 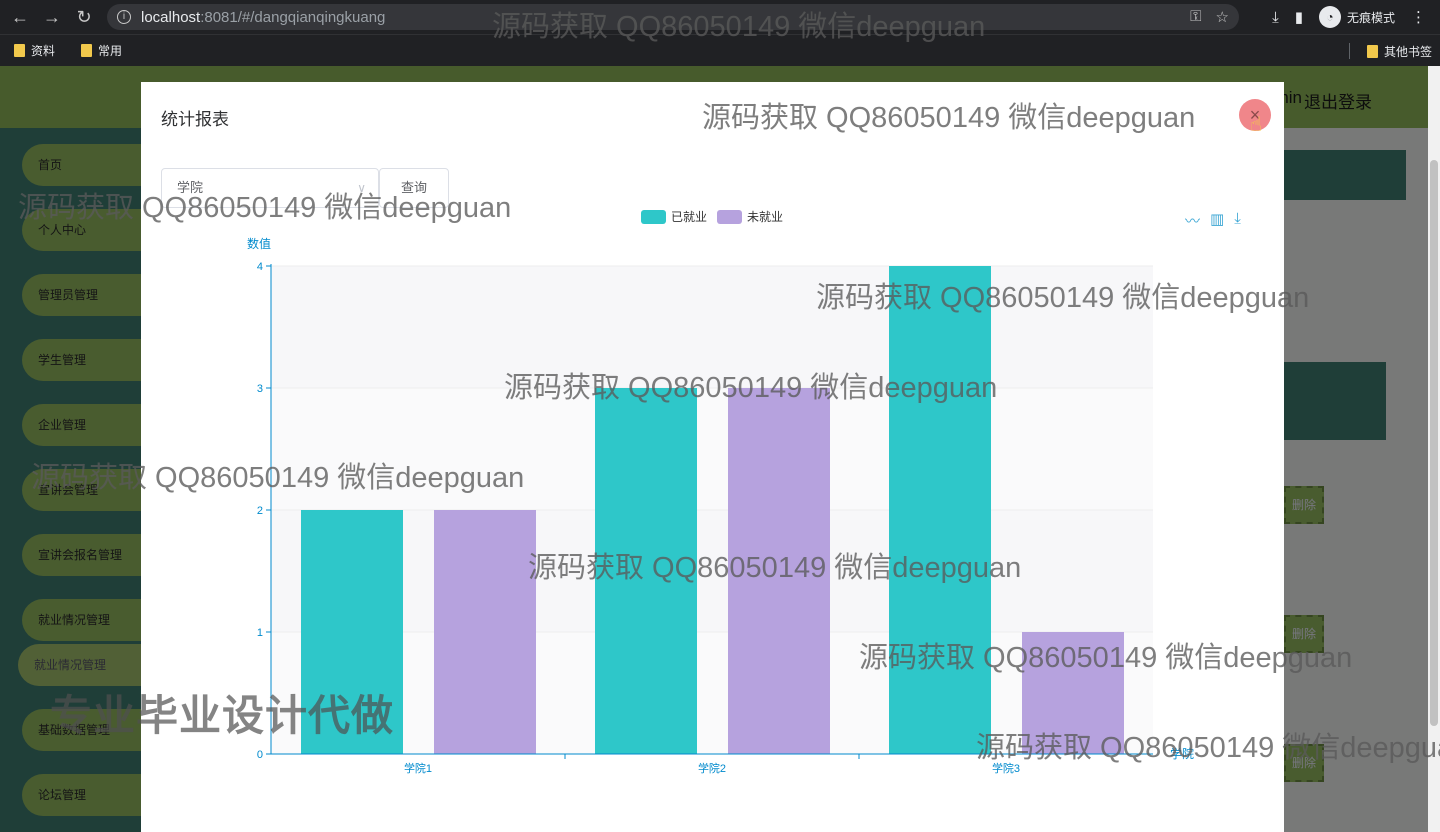 I want to click on other-bookmarks: 其他书签, so click(x=1399, y=51).